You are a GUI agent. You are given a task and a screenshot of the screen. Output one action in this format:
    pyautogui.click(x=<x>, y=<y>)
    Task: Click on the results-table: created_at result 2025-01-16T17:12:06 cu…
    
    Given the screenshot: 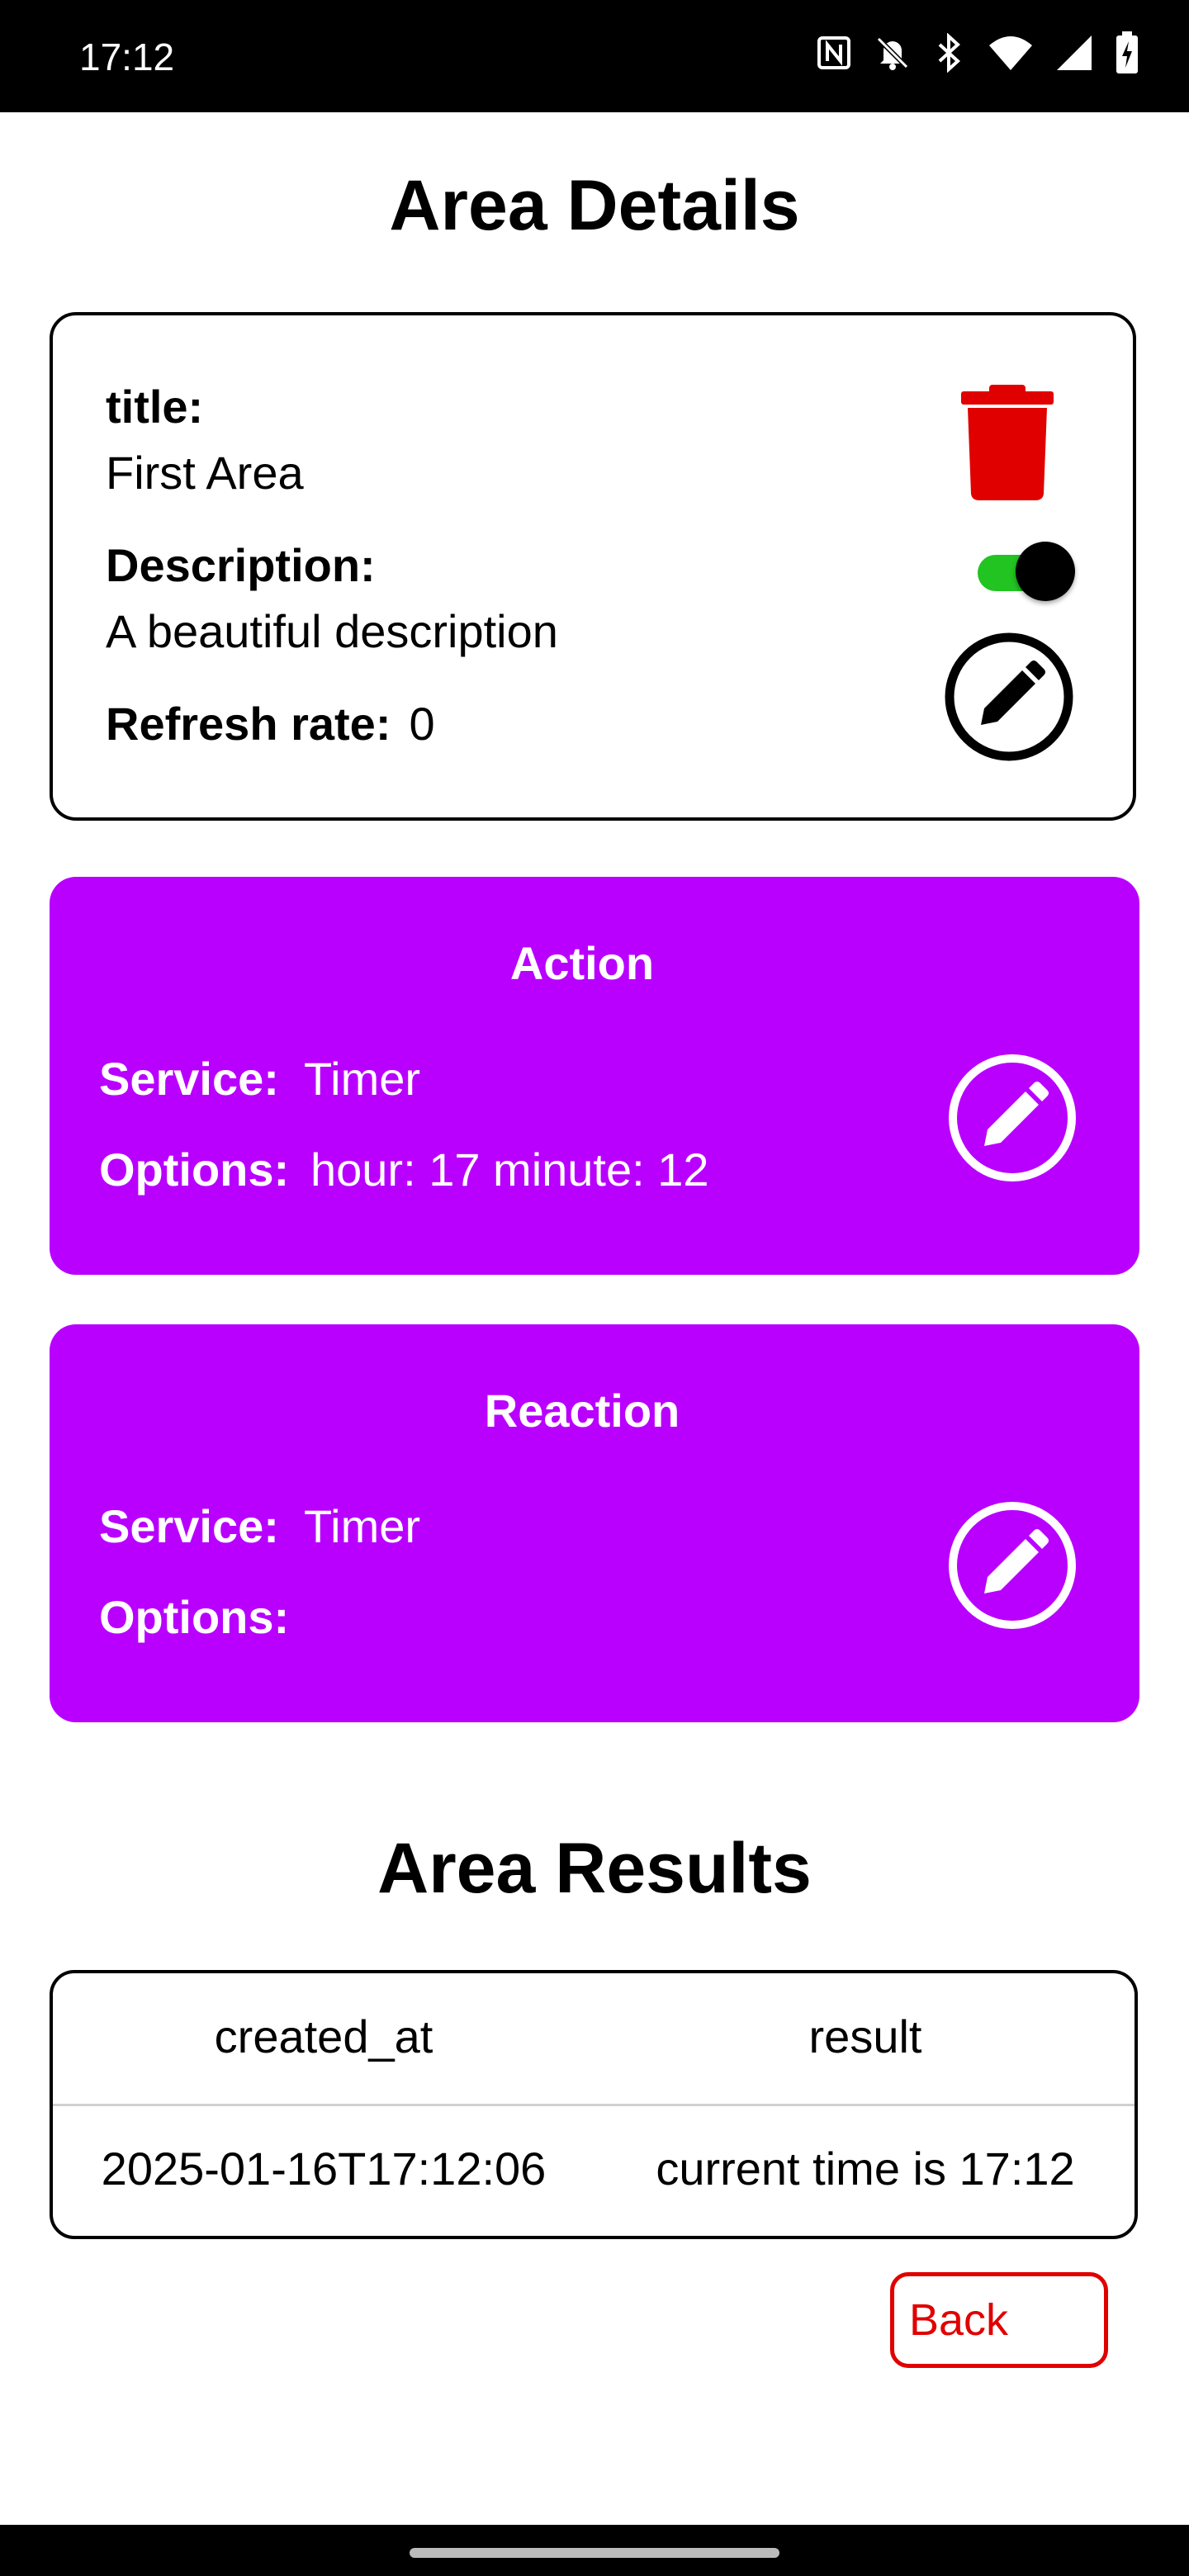 What is the action you would take?
    pyautogui.click(x=594, y=2104)
    